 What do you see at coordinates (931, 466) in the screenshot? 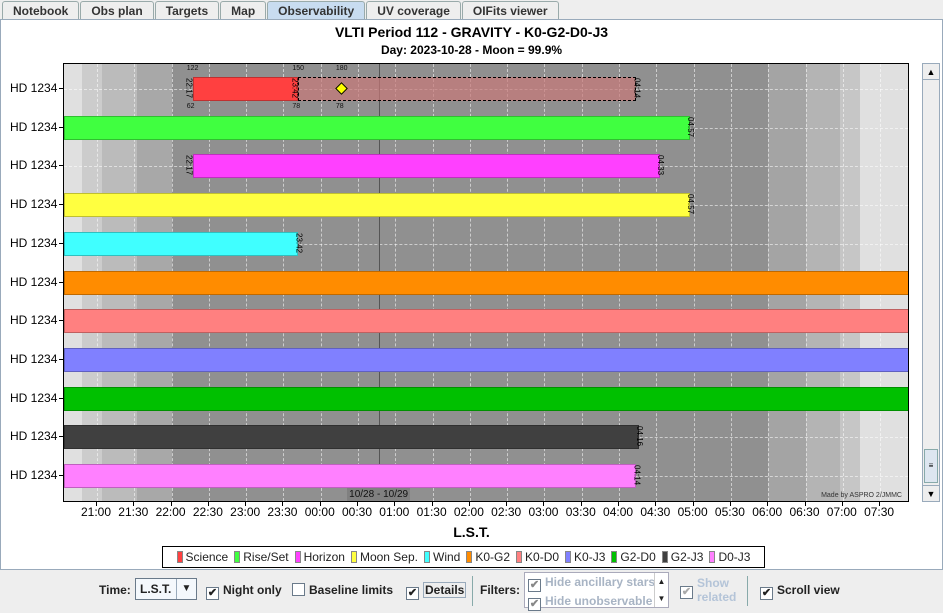
I see `scroll-thumb: ≡` at bounding box center [931, 466].